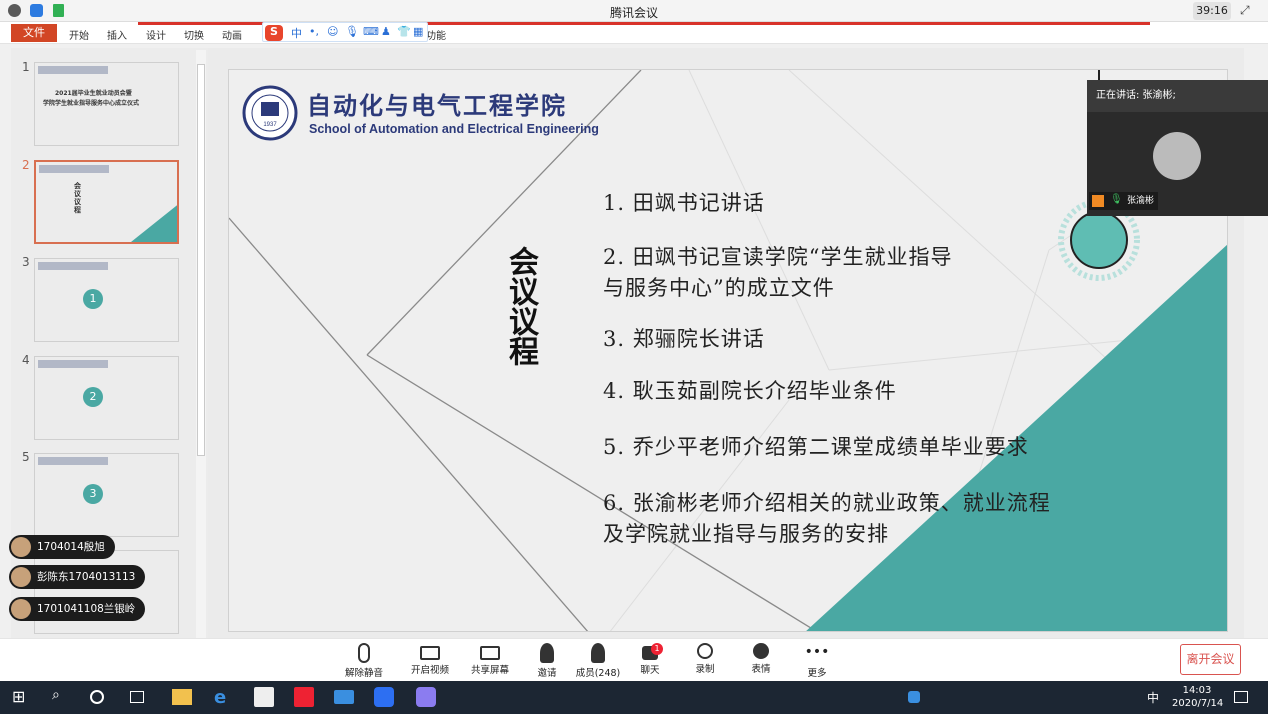 The image size is (1268, 714). I want to click on app2-icon, so click(426, 697).